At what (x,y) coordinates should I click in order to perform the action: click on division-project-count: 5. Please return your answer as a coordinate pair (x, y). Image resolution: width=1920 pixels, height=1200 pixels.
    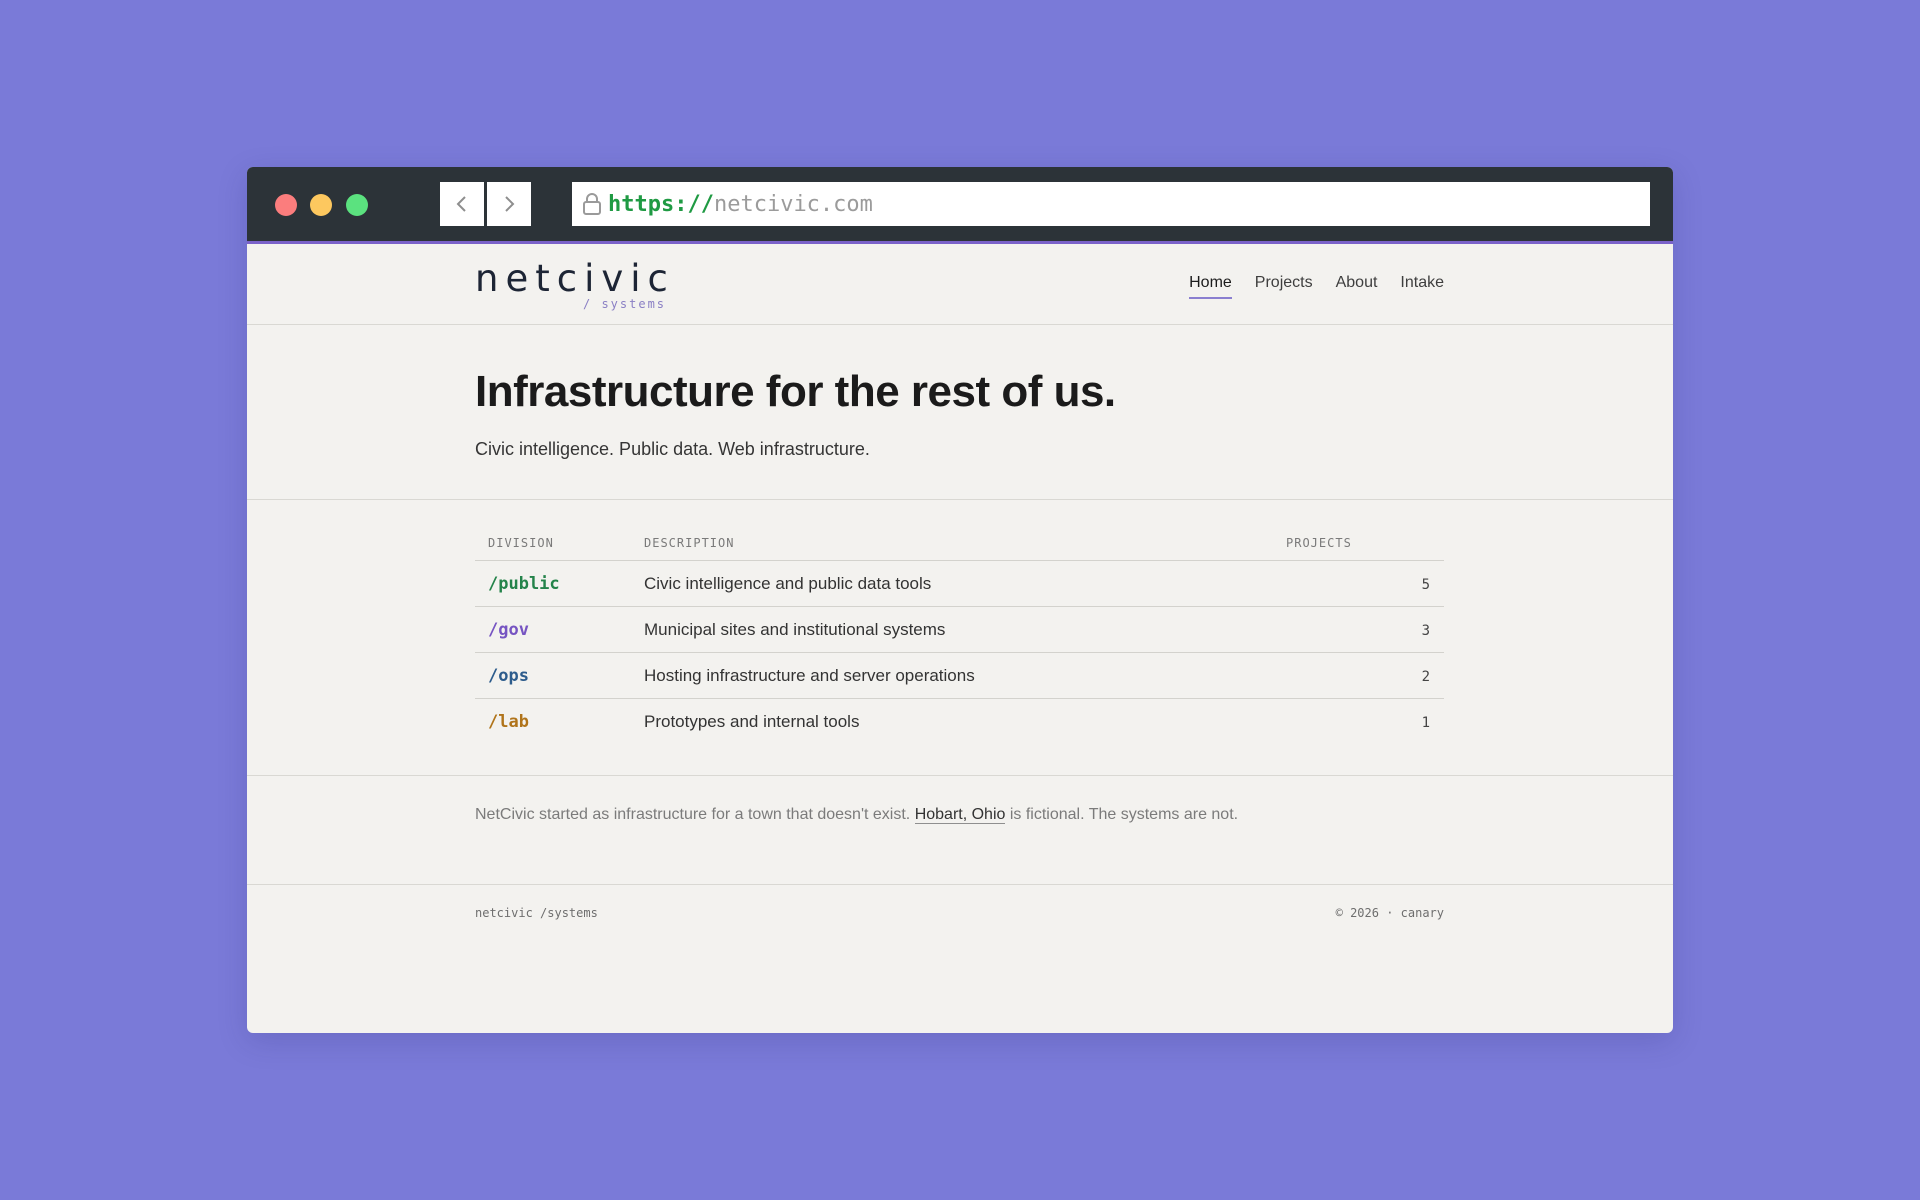
    Looking at the image, I should click on (1425, 584).